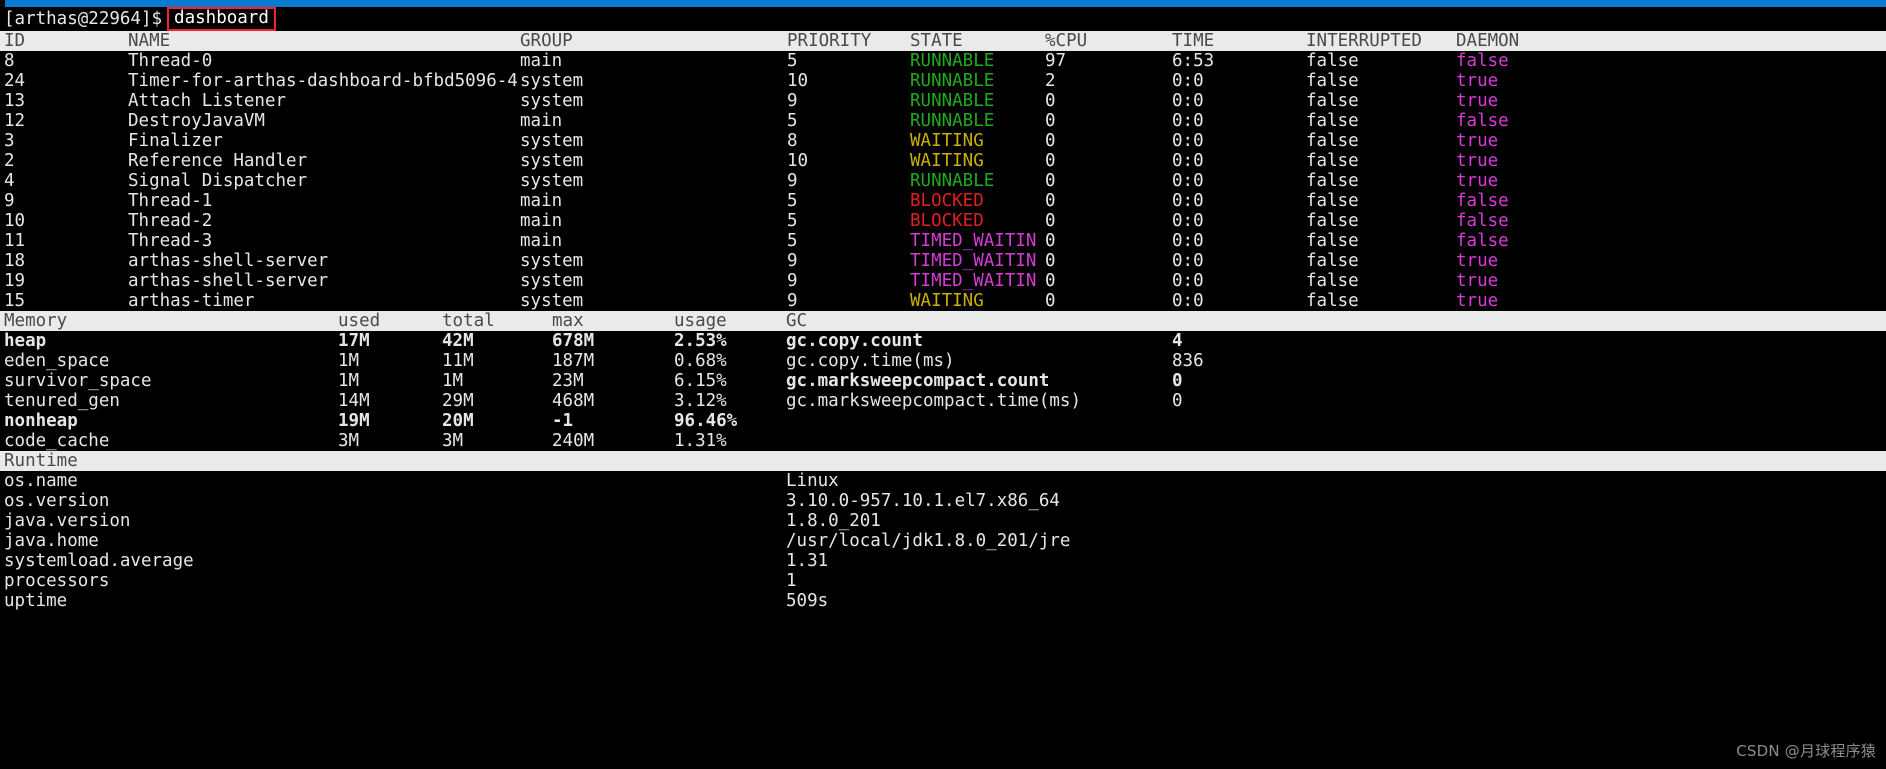 This screenshot has width=1886, height=769. Describe the element at coordinates (51, 541) in the screenshot. I see `runtime-property-key: java.home` at that location.